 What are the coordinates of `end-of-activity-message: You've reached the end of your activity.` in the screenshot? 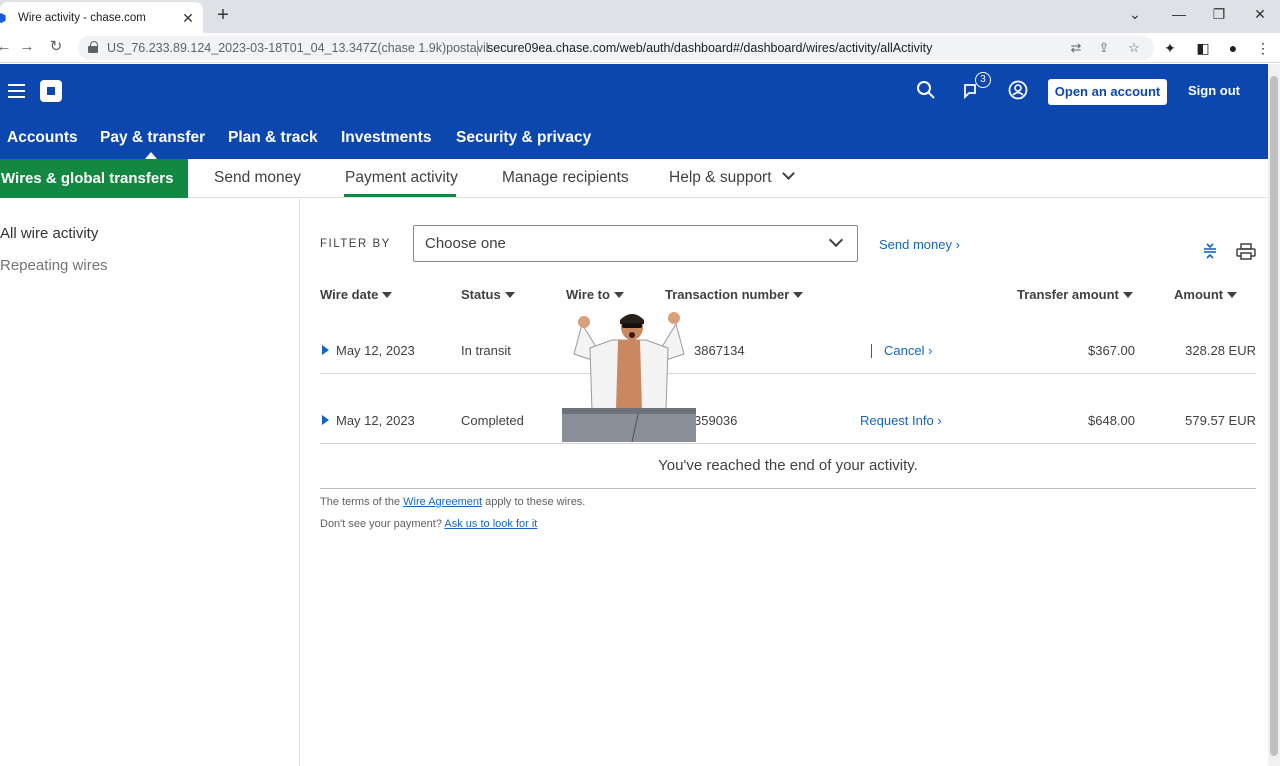 It's located at (788, 465).